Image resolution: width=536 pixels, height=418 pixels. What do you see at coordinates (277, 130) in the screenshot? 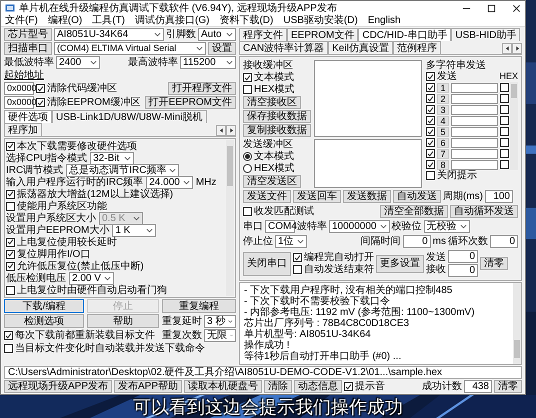
I see `receive-button: 复制接收数据` at bounding box center [277, 130].